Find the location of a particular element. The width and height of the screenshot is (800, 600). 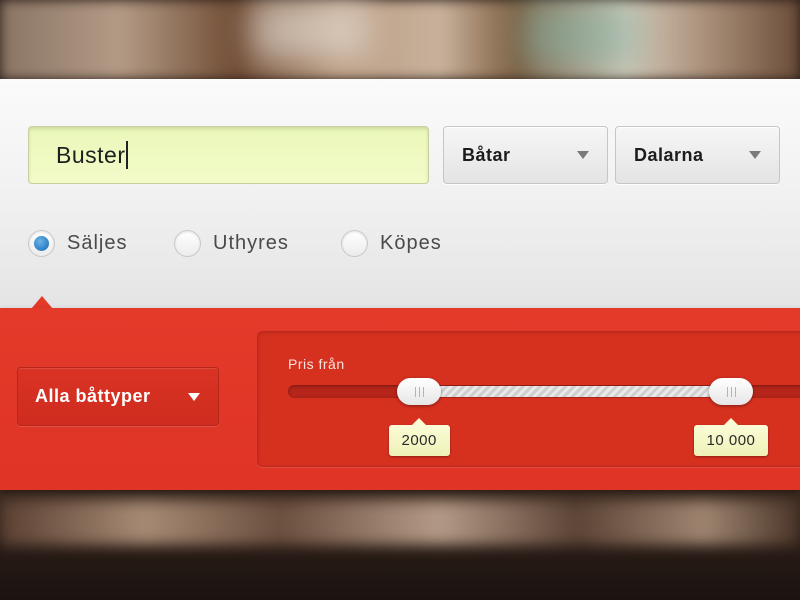

boat-type-dropdown: Alla båttyper is located at coordinates (118, 396).